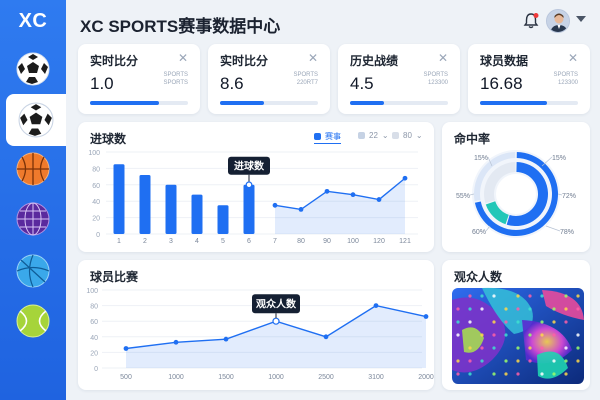 Image resolution: width=600 pixels, height=400 pixels. Describe the element at coordinates (232, 83) in the screenshot. I see `stat-value: 8.6` at that location.